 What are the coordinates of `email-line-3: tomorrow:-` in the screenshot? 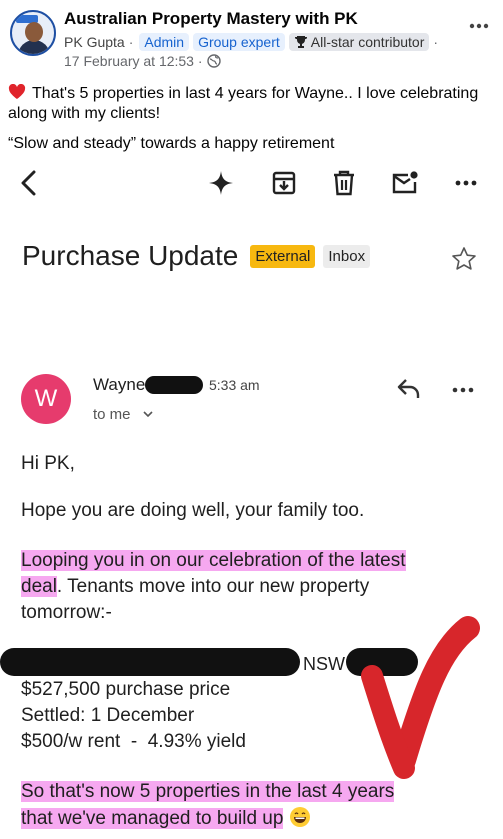 It's located at (66, 612).